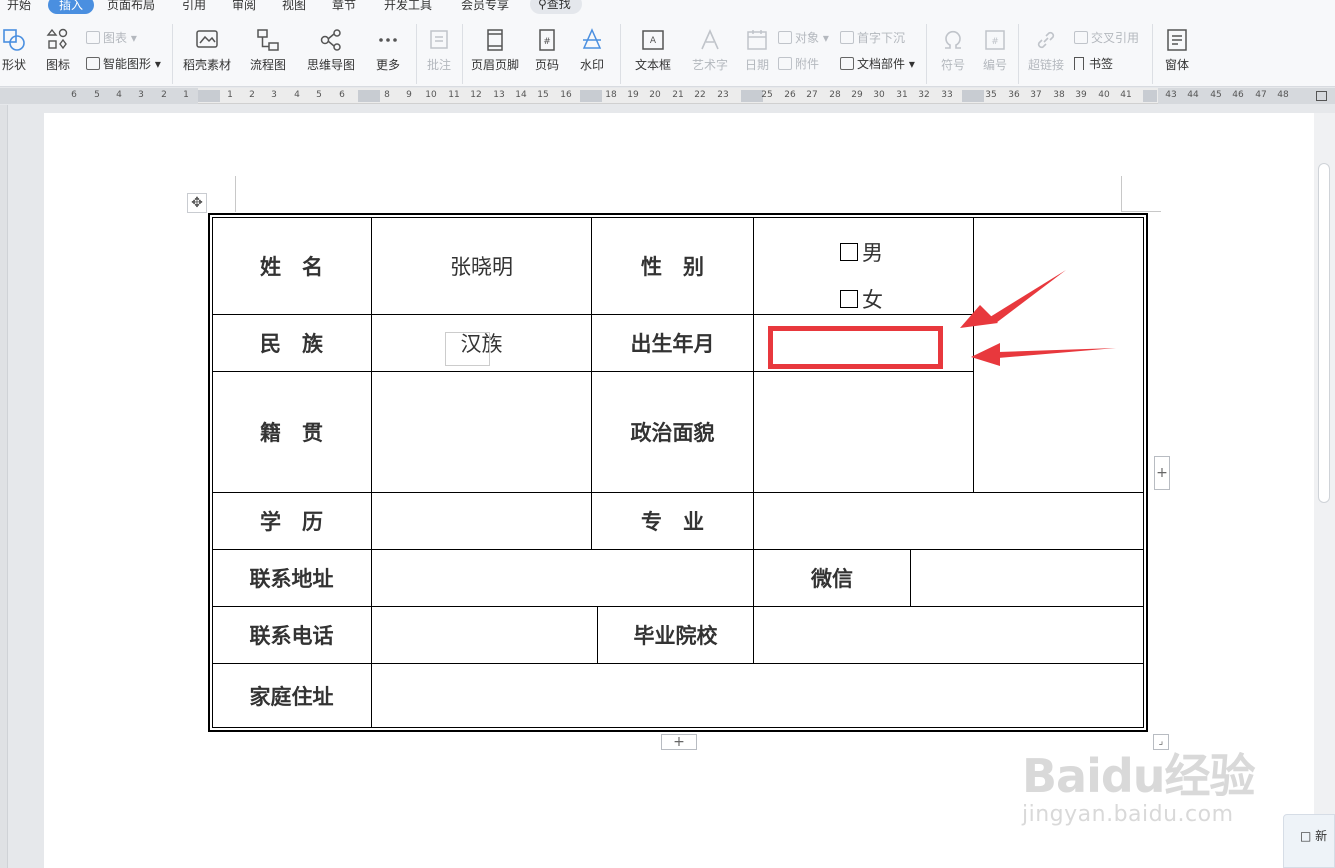  What do you see at coordinates (294, 7) in the screenshot?
I see `tab-view: 视图` at bounding box center [294, 7].